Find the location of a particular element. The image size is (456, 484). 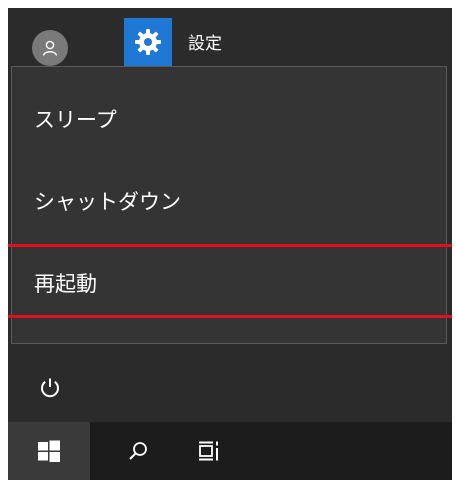

power-button is located at coordinates (50, 388).